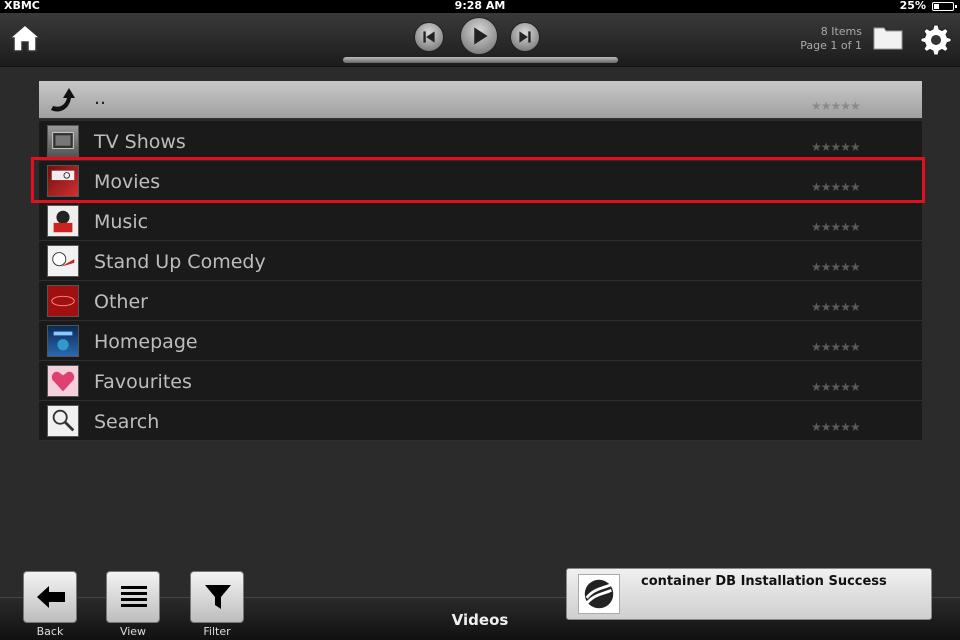 The image size is (960, 640). I want to click on next-button, so click(525, 37).